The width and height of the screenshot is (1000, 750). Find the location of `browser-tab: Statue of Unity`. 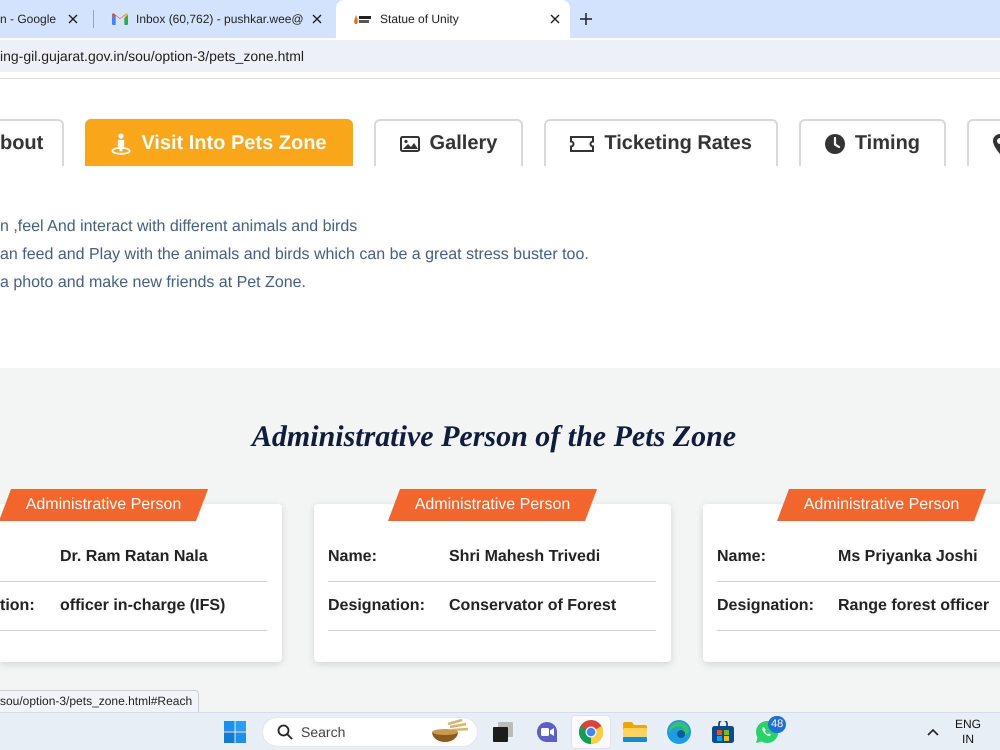

browser-tab: Statue of Unity is located at coordinates (453, 19).